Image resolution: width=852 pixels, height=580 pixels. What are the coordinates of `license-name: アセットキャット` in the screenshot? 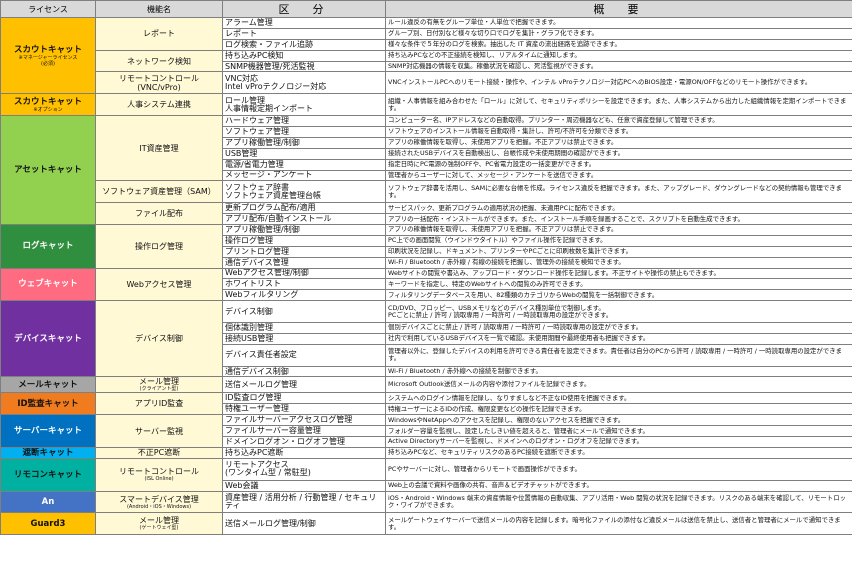 It's located at (48, 170).